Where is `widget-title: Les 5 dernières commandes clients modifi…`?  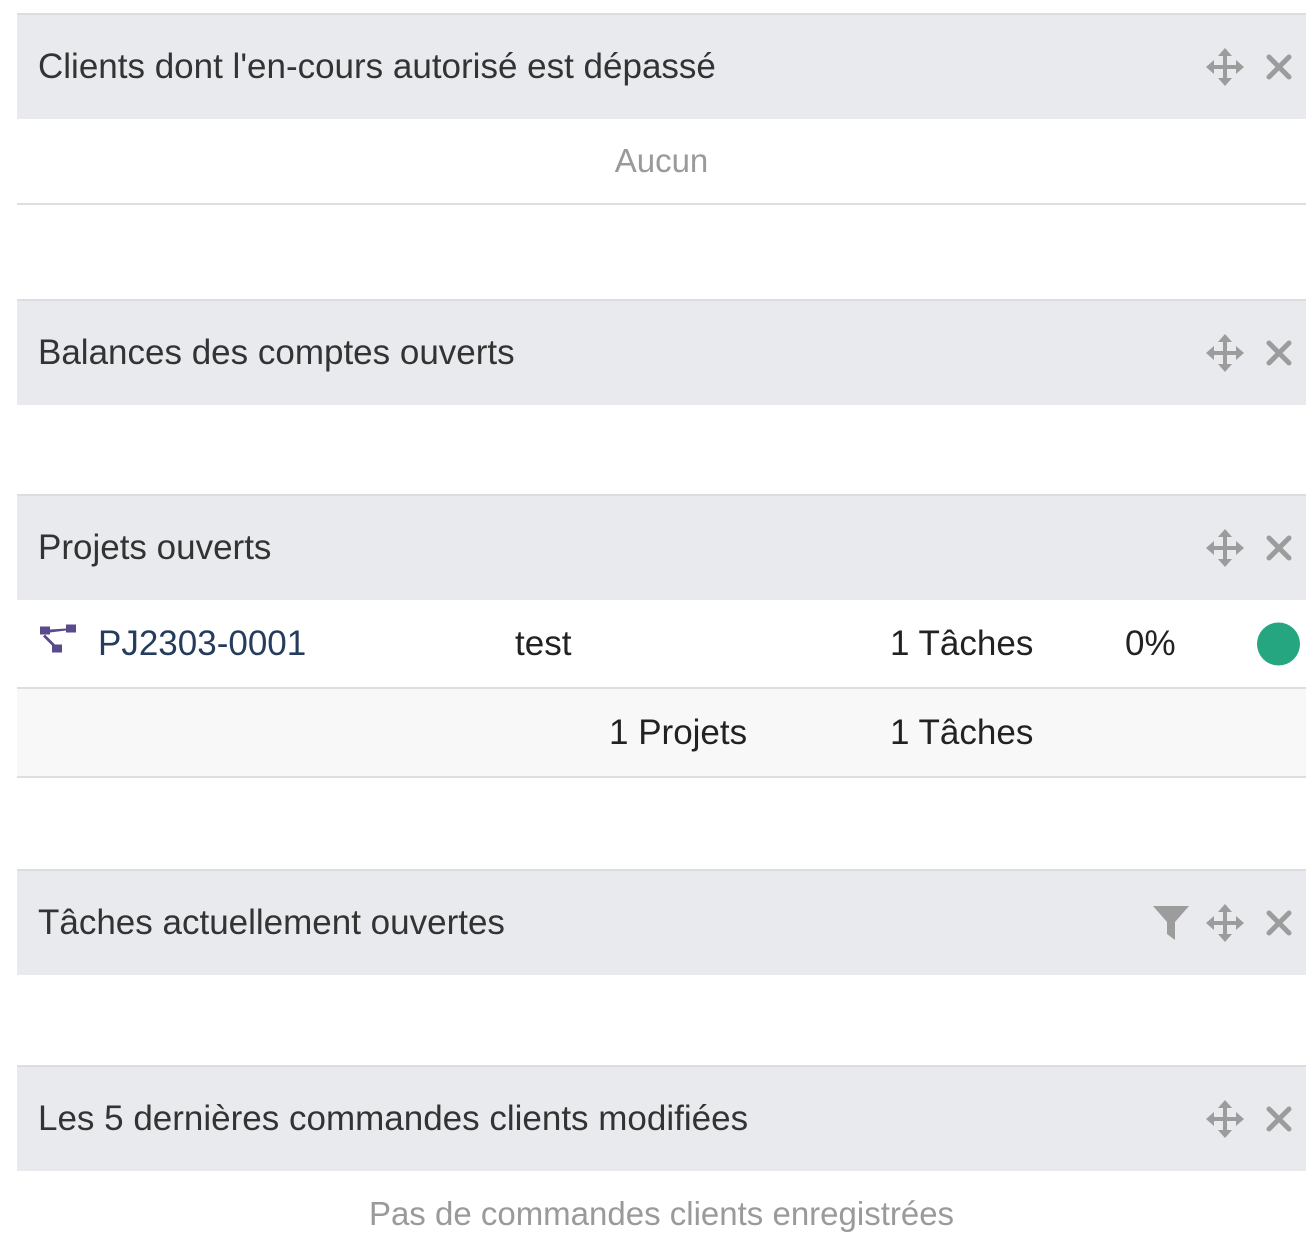
widget-title: Les 5 dernières commandes clients modifi… is located at coordinates (393, 1118).